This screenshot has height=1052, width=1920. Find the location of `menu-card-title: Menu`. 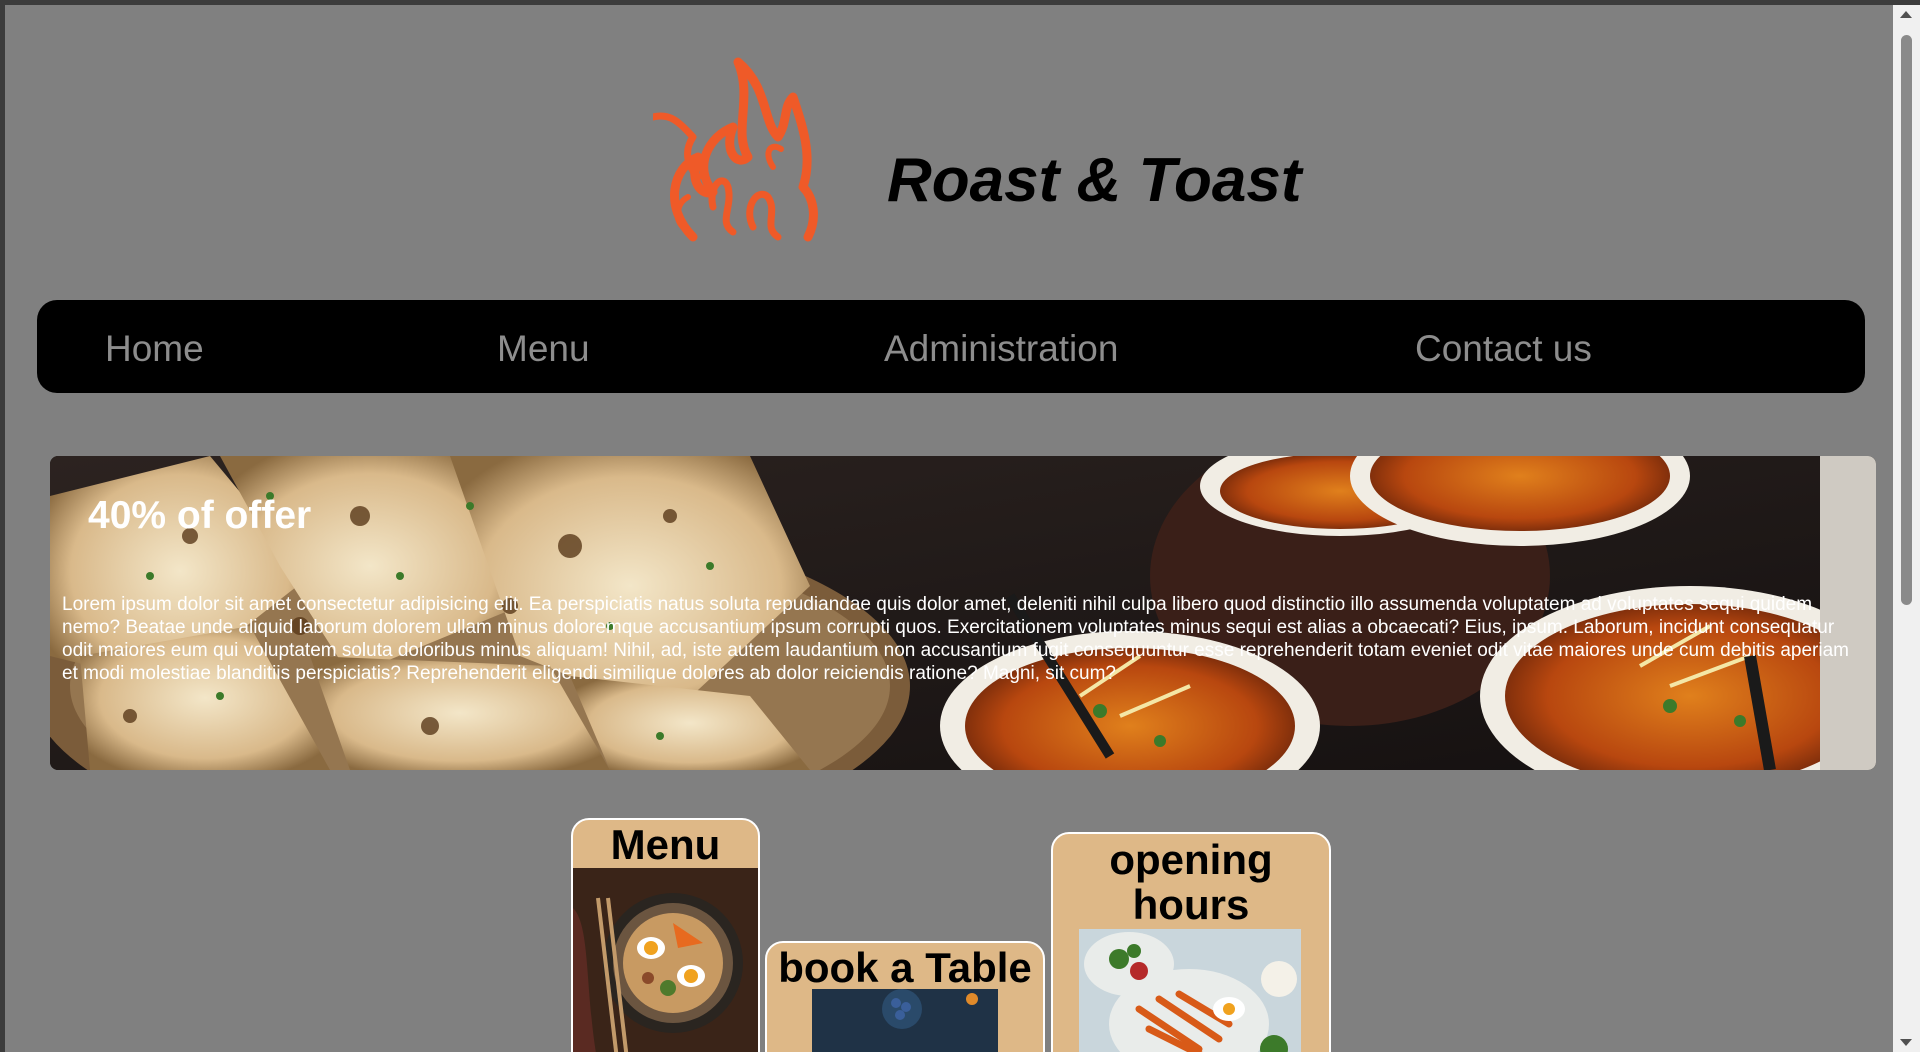

menu-card-title: Menu is located at coordinates (665, 844).